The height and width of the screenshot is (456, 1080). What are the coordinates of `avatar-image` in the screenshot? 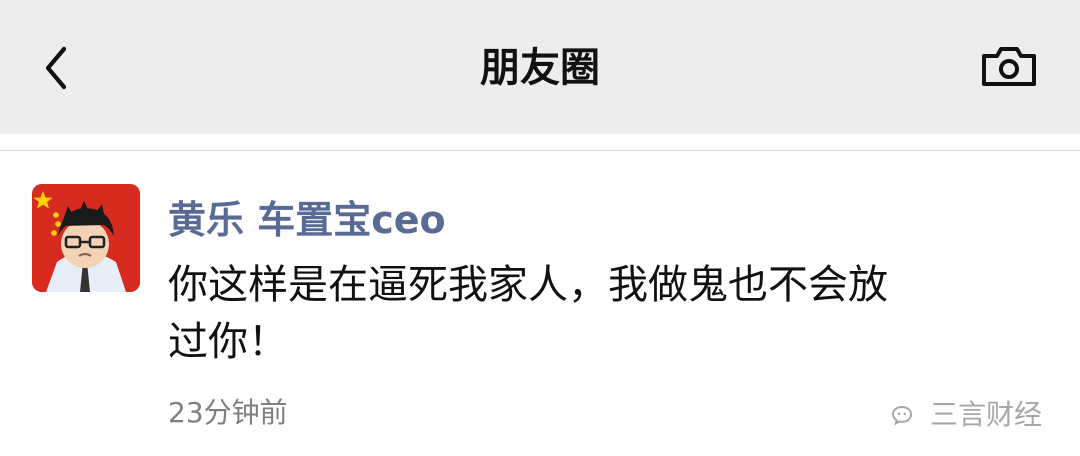 It's located at (86, 238).